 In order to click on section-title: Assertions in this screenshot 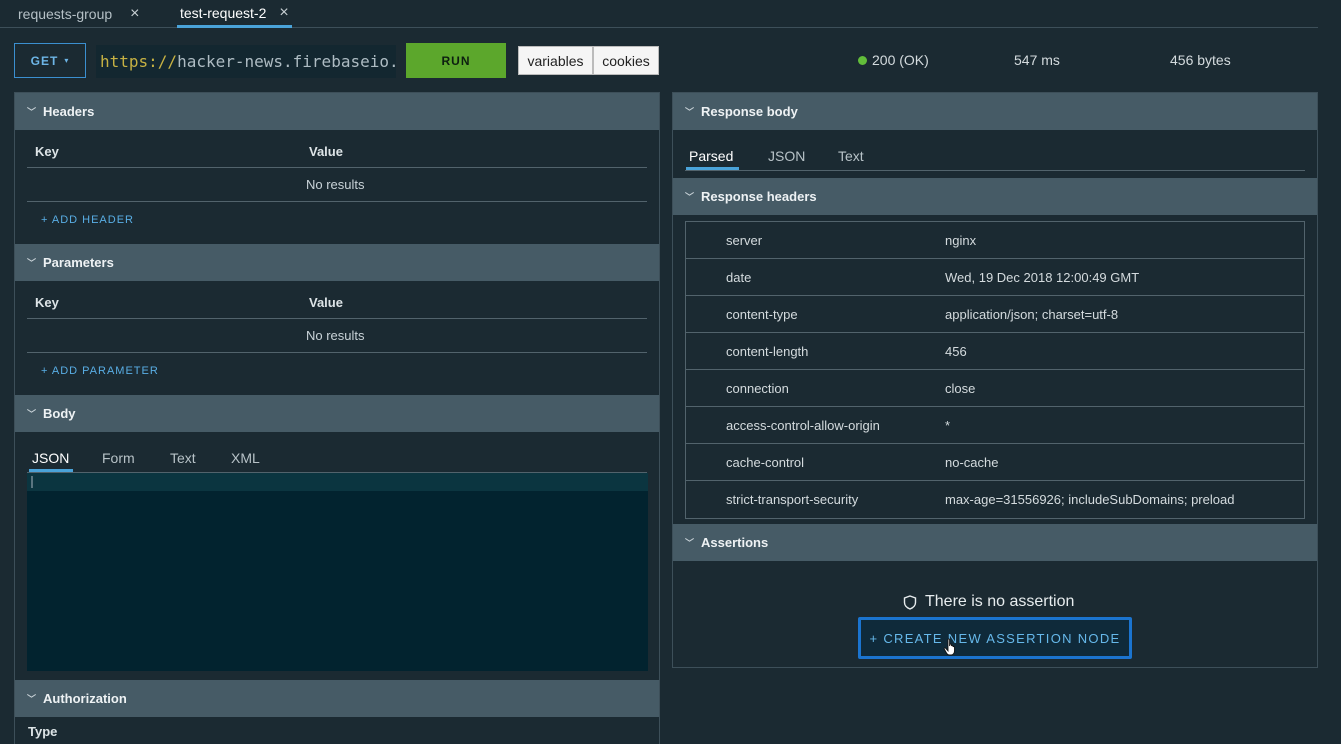, I will do `click(735, 542)`.